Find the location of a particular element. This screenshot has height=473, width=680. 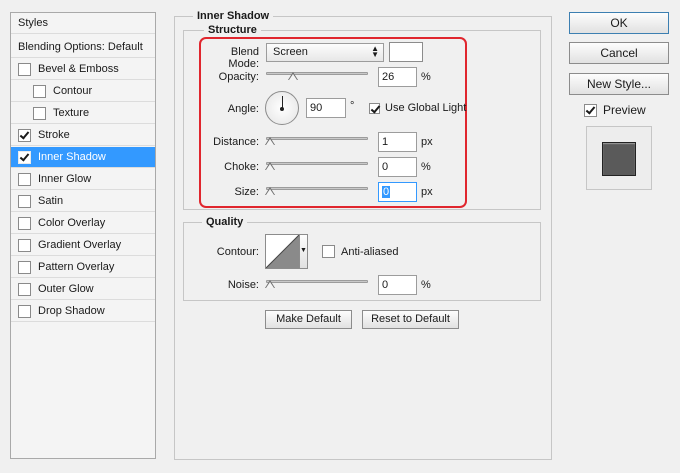

style-item-label: Outer Glow is located at coordinates (66, 289).